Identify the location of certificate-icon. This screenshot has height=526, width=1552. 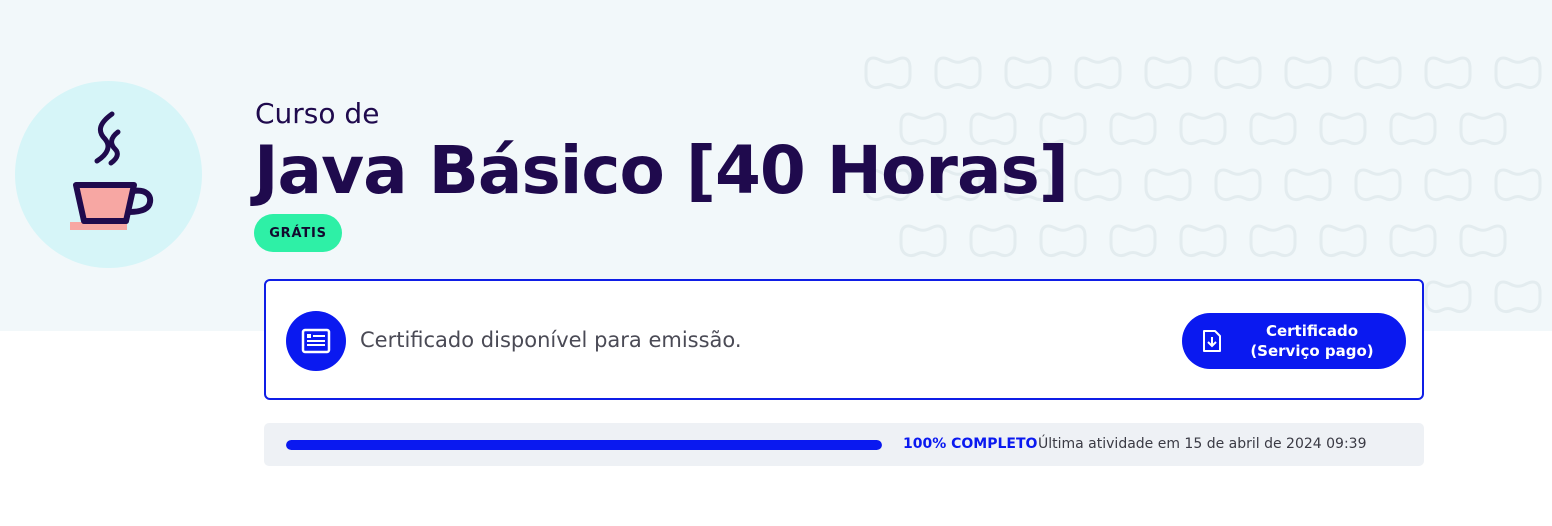
(316, 341).